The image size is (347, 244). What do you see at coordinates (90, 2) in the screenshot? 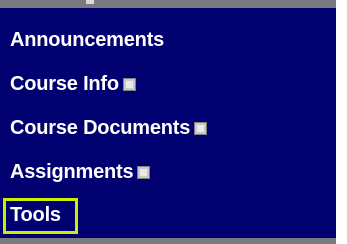
I see `cropped-text-fragment` at bounding box center [90, 2].